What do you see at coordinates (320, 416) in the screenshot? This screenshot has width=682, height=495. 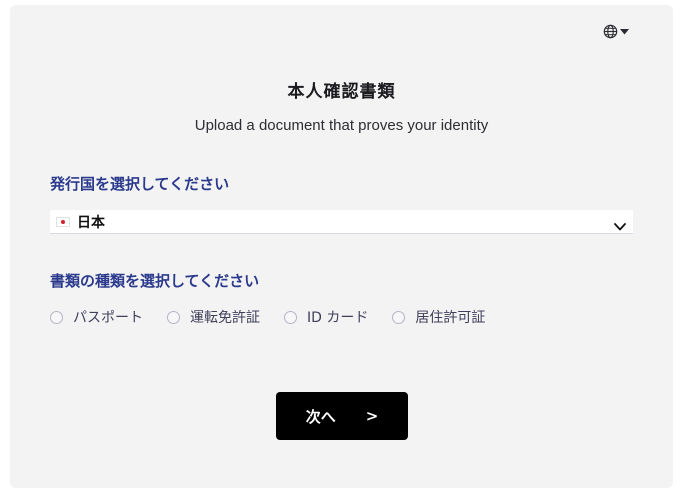 I see `next-button-label: 次へ` at bounding box center [320, 416].